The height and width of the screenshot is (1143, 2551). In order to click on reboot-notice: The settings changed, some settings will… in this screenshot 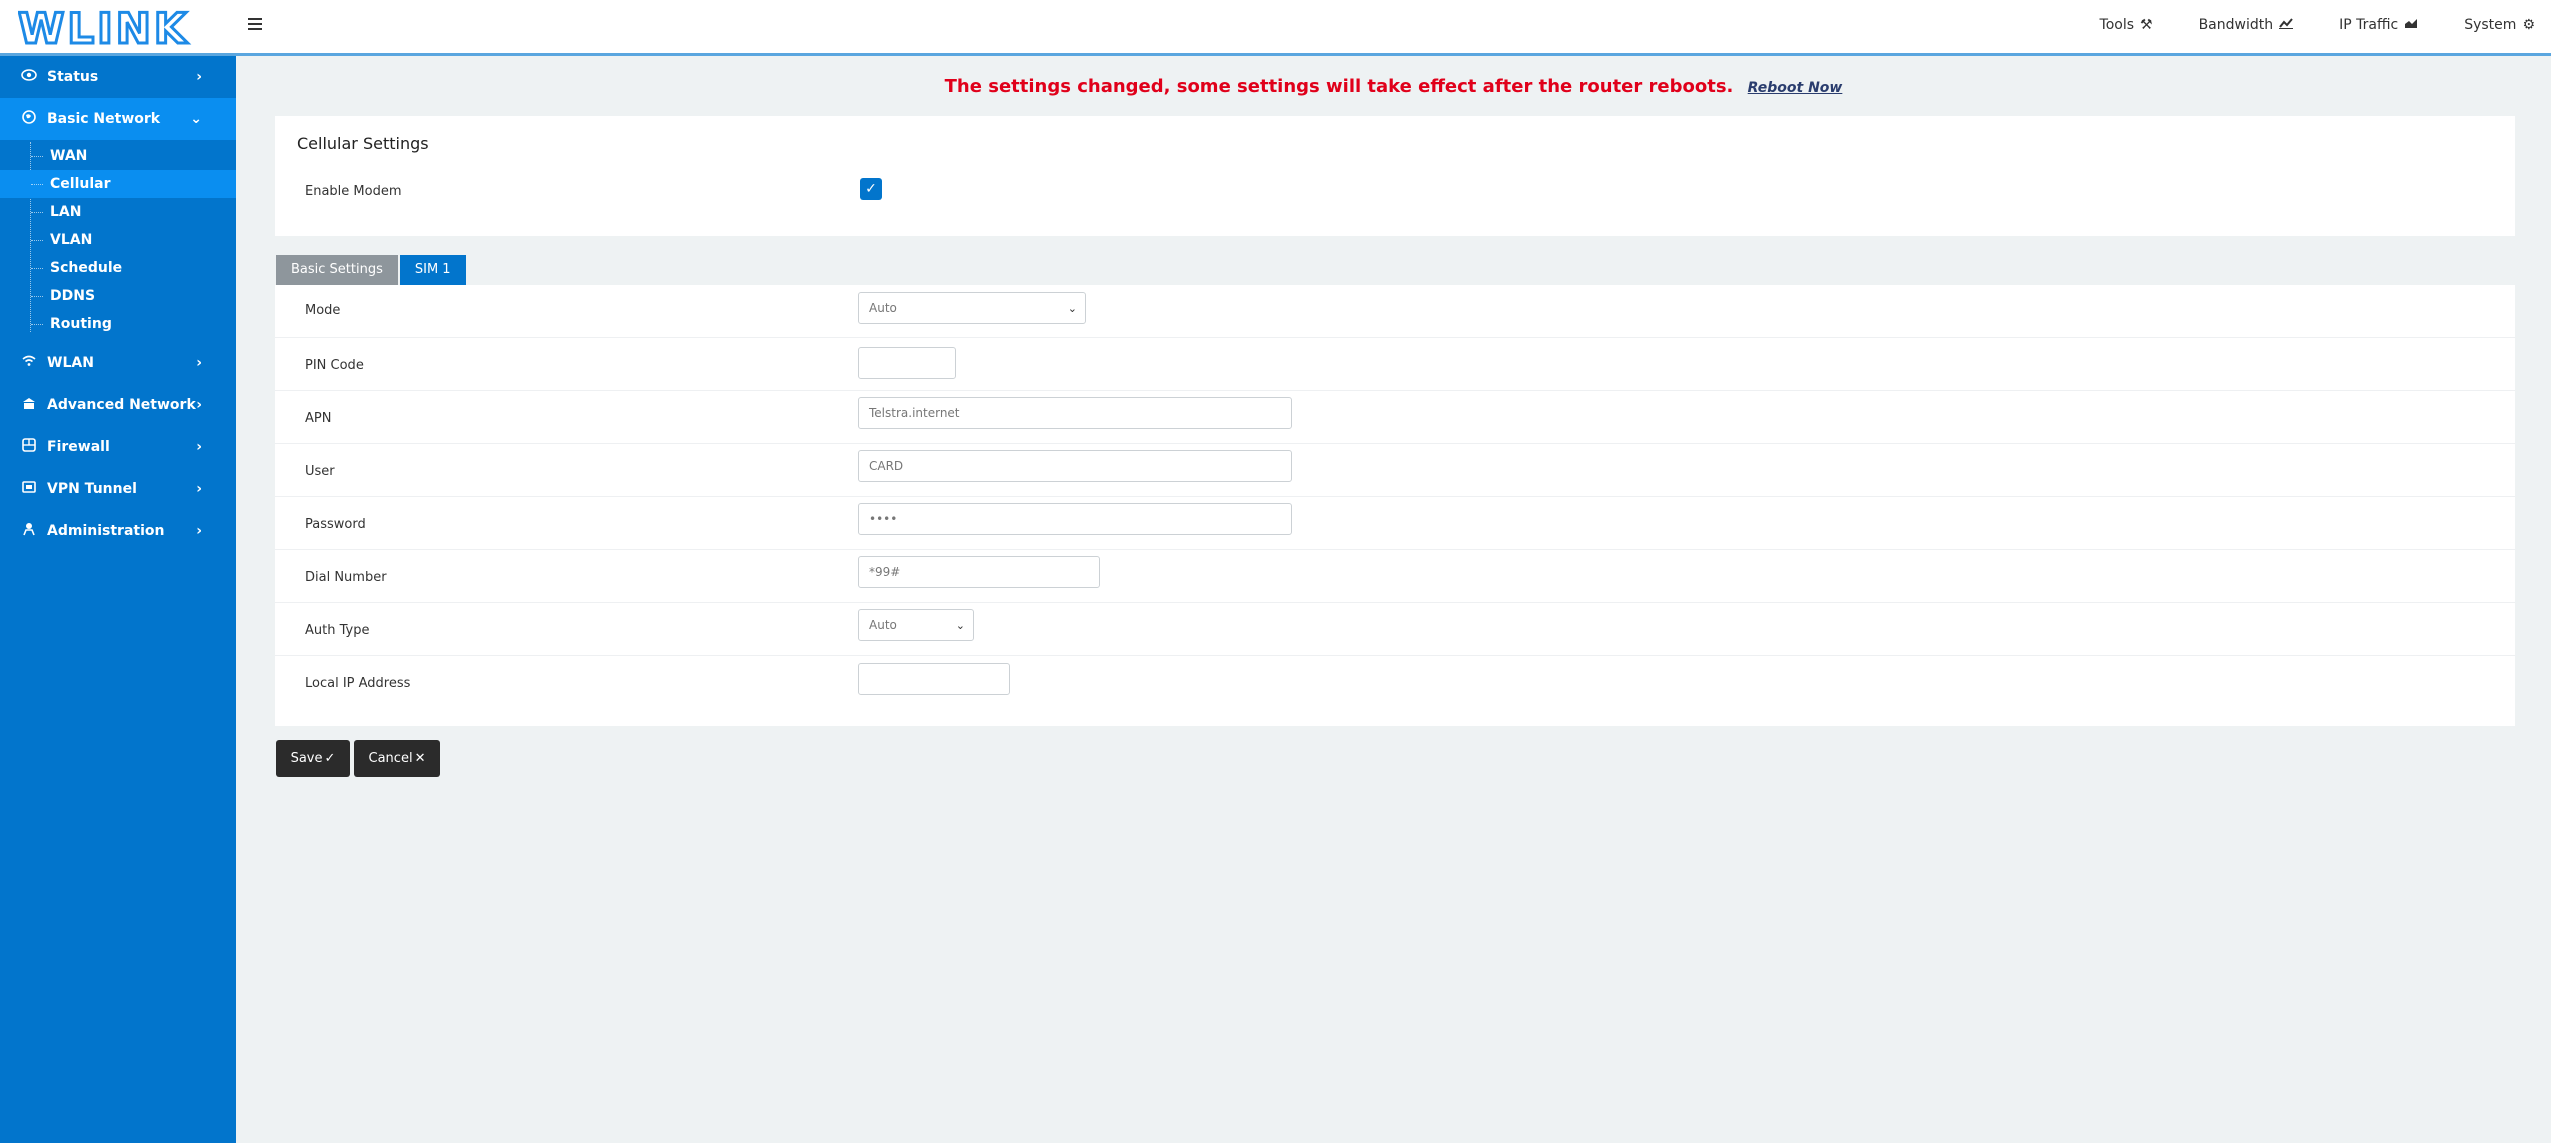, I will do `click(1393, 86)`.